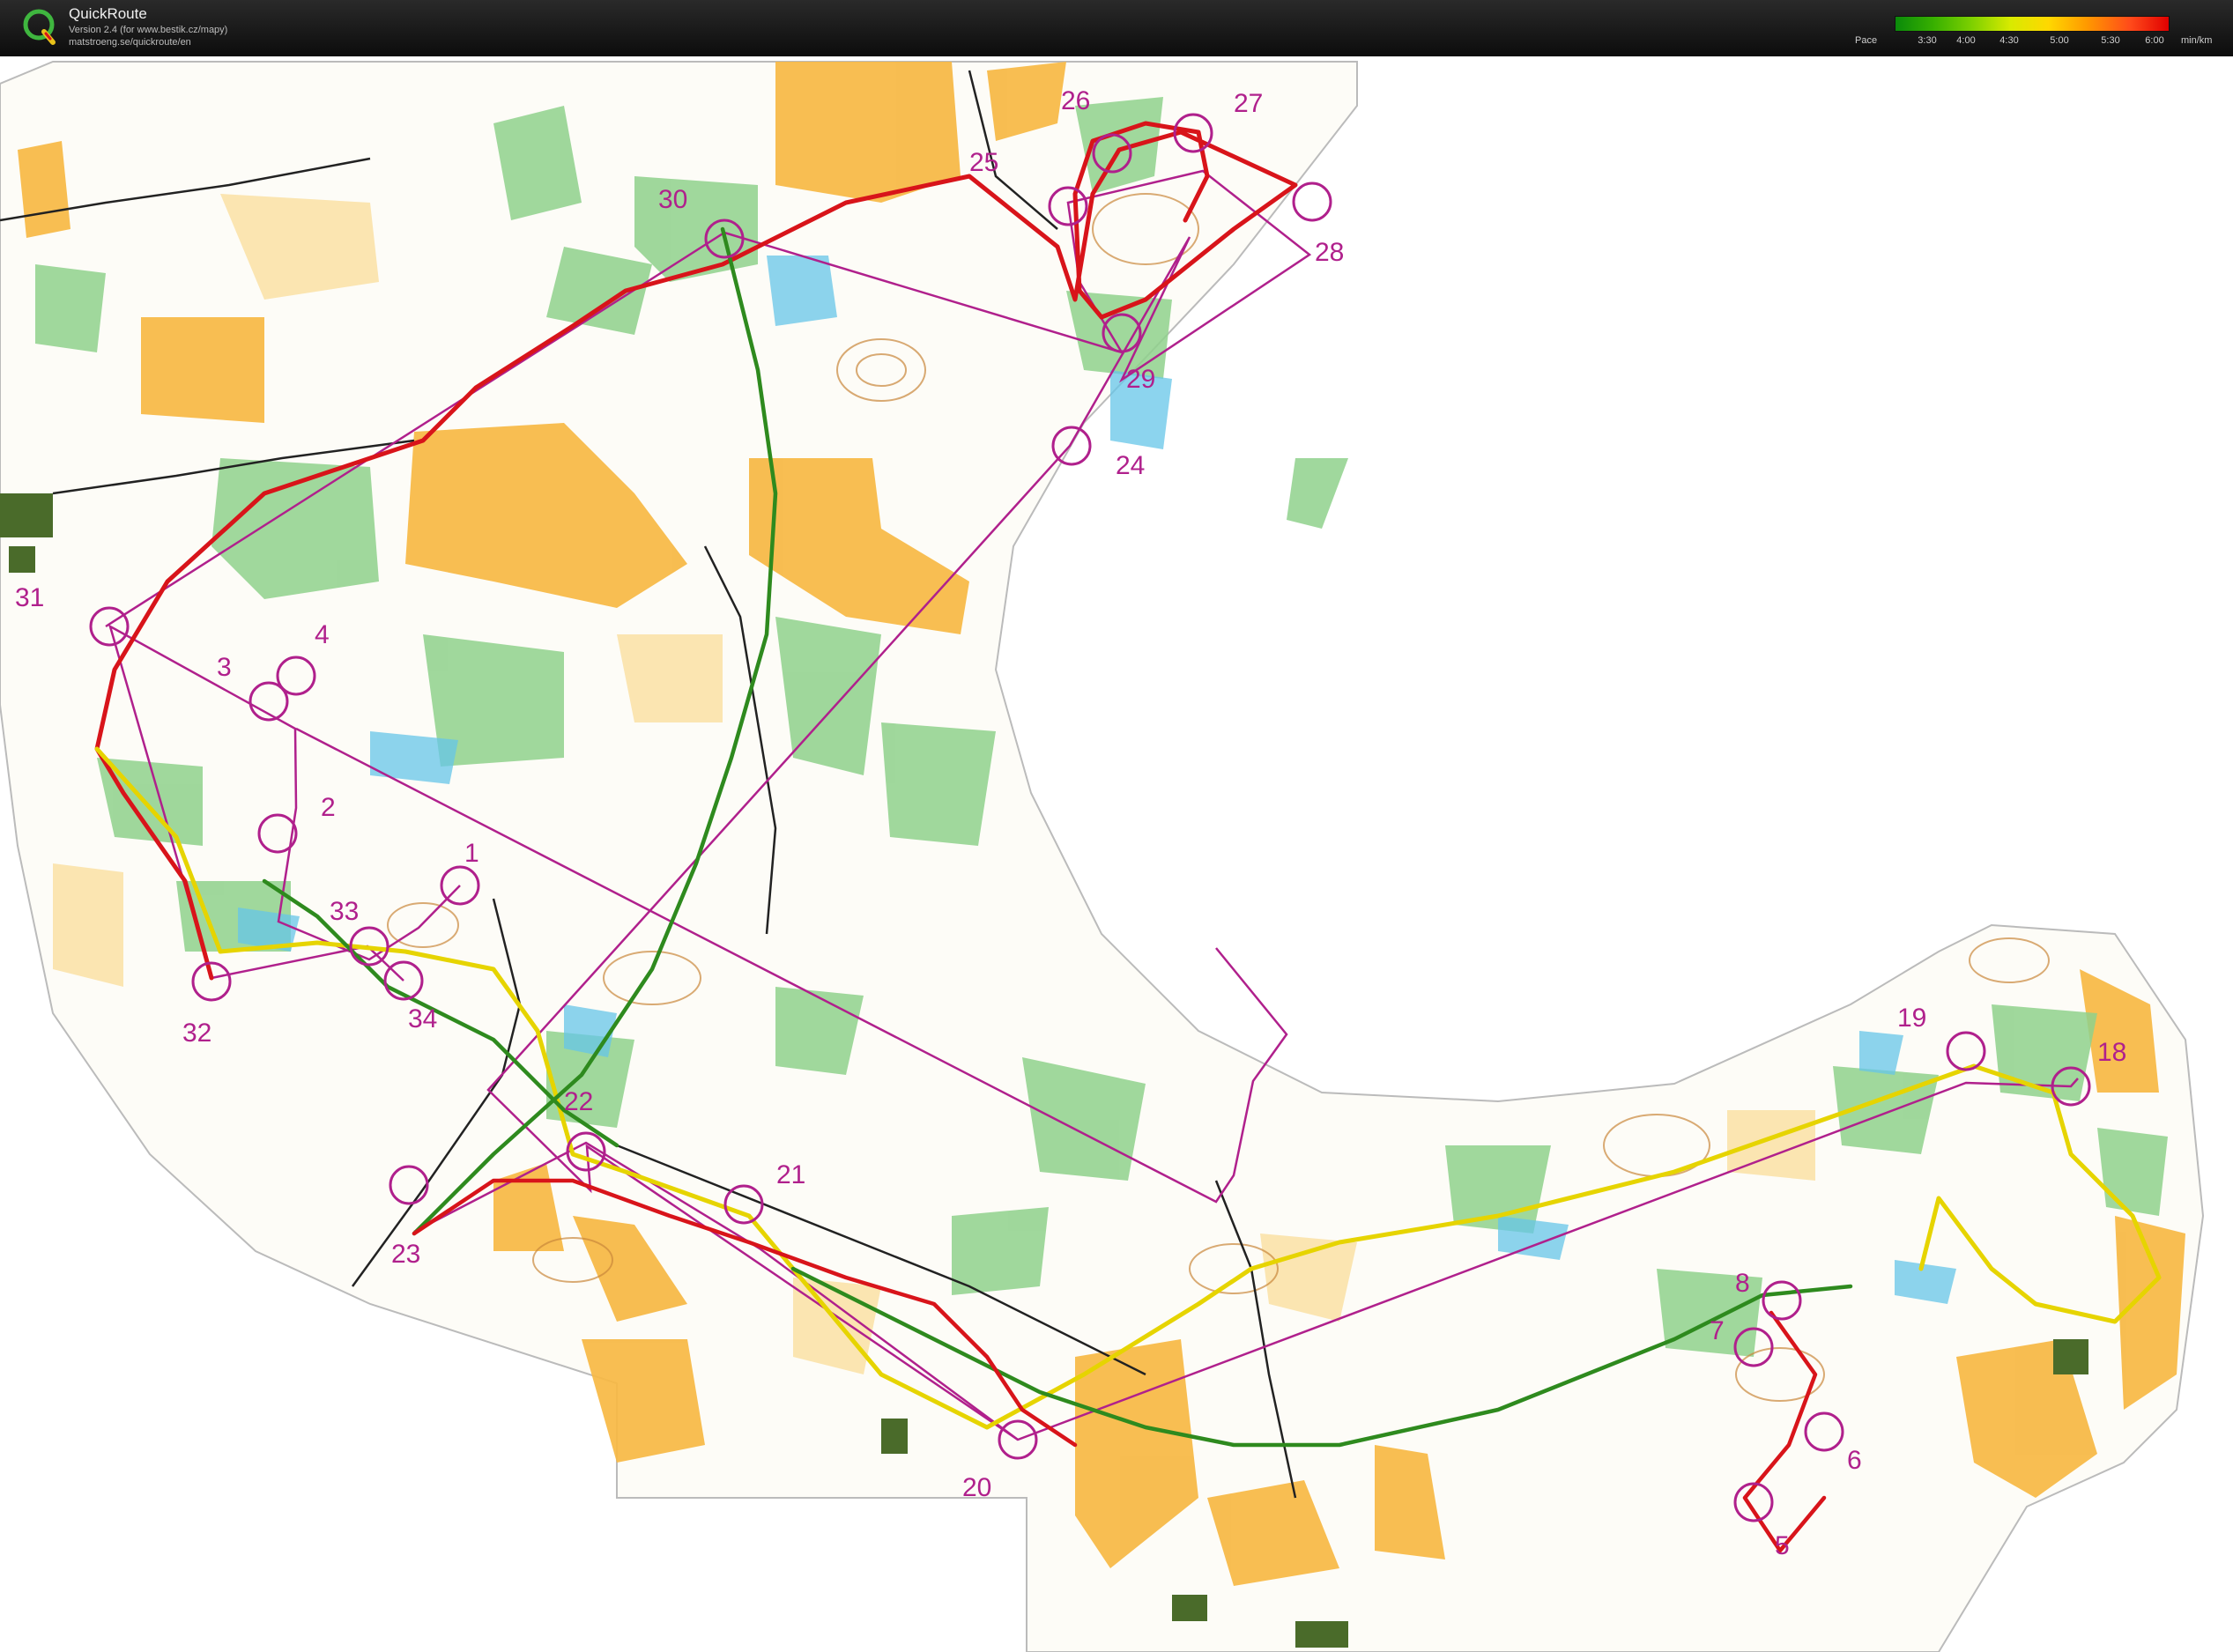 The image size is (2233, 1652). Describe the element at coordinates (130, 42) in the screenshot. I see `app-url: matstroeng.se/quickroute/en` at that location.